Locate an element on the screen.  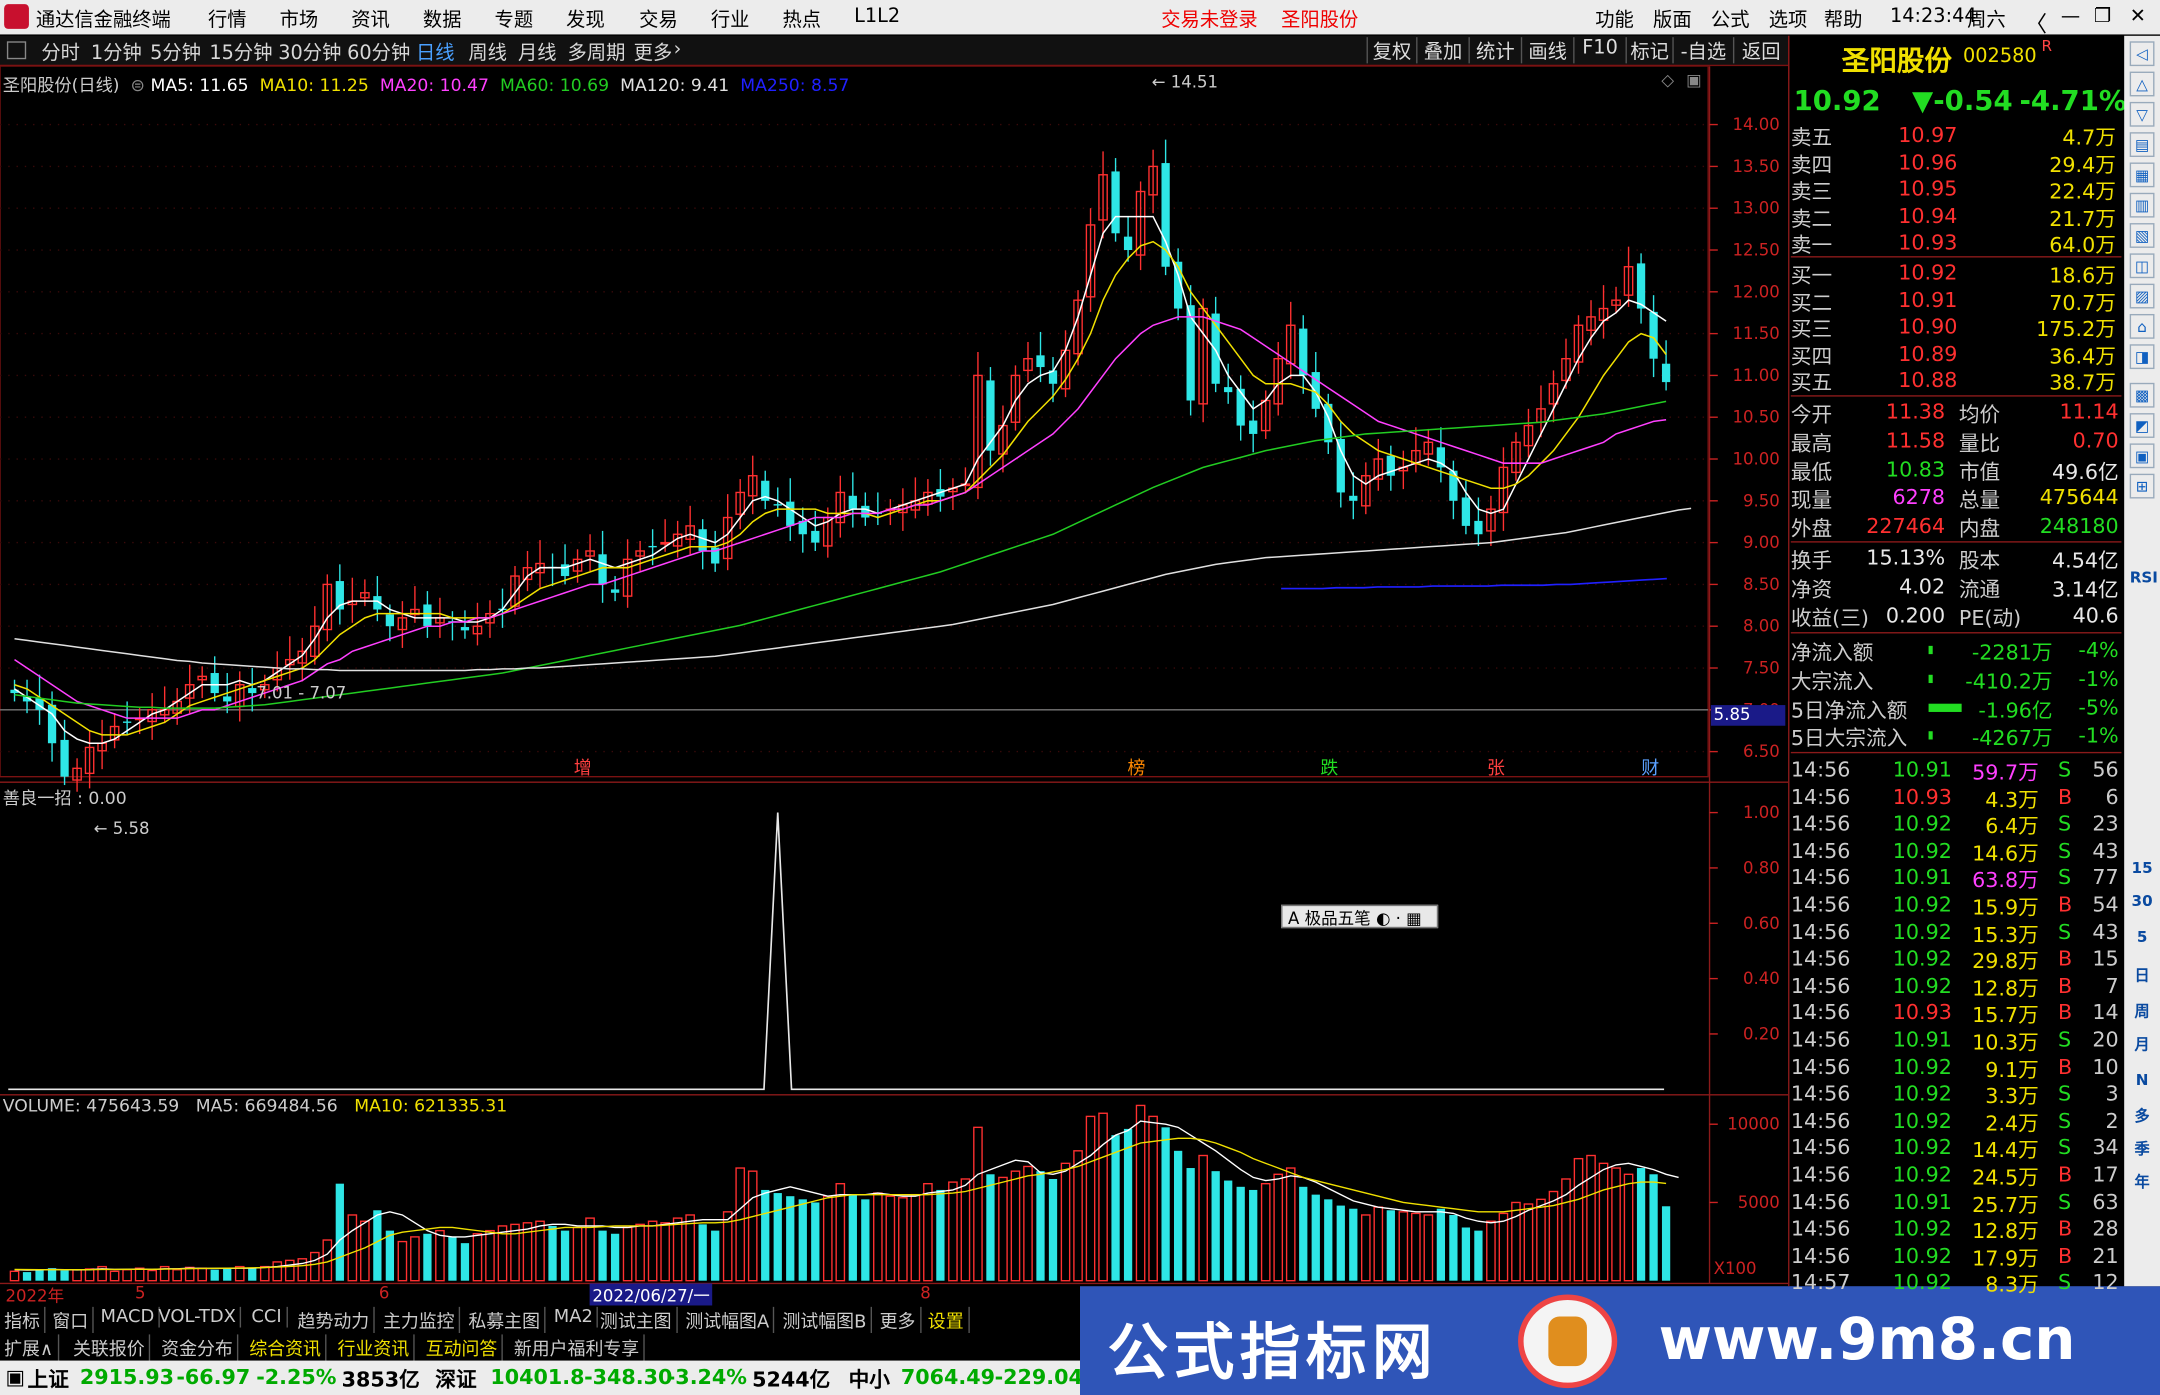
period-tab: 30分钟 is located at coordinates (309, 53).